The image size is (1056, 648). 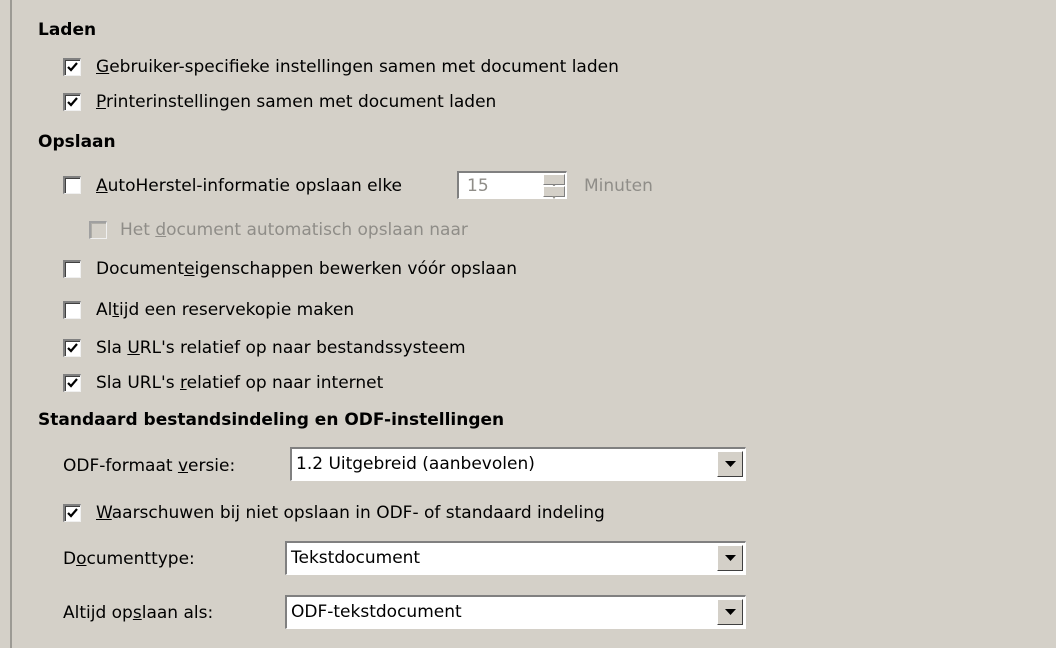 What do you see at coordinates (11, 324) in the screenshot?
I see `panel-left-border` at bounding box center [11, 324].